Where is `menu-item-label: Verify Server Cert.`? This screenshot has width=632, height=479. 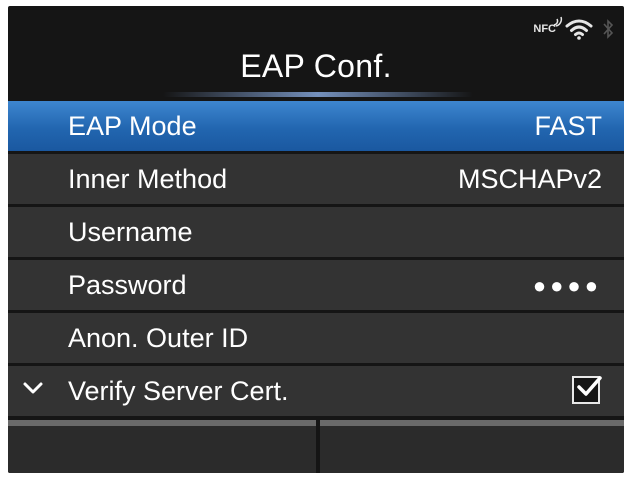
menu-item-label: Verify Server Cert. is located at coordinates (178, 390).